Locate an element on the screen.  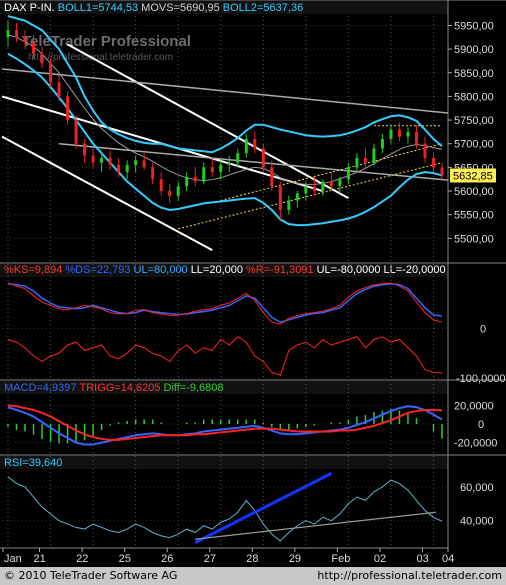
header-item: Diff=-9,6808 is located at coordinates (194, 388).